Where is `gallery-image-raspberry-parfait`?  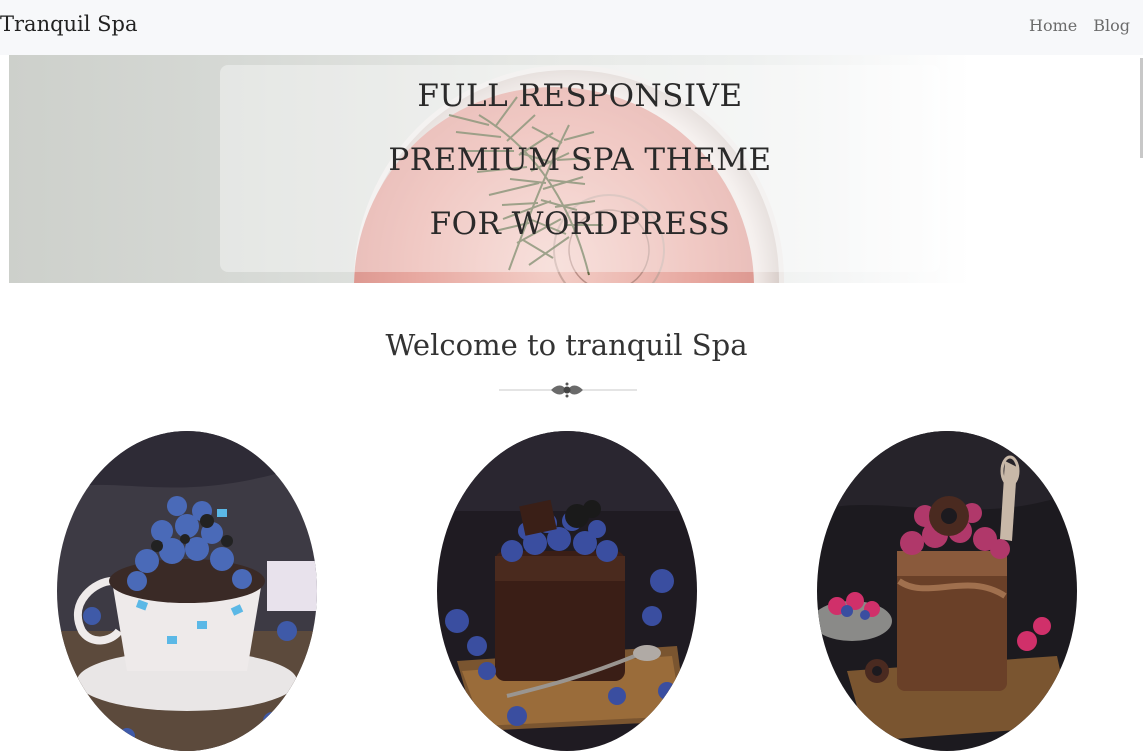
gallery-image-raspberry-parfait is located at coordinates (947, 591).